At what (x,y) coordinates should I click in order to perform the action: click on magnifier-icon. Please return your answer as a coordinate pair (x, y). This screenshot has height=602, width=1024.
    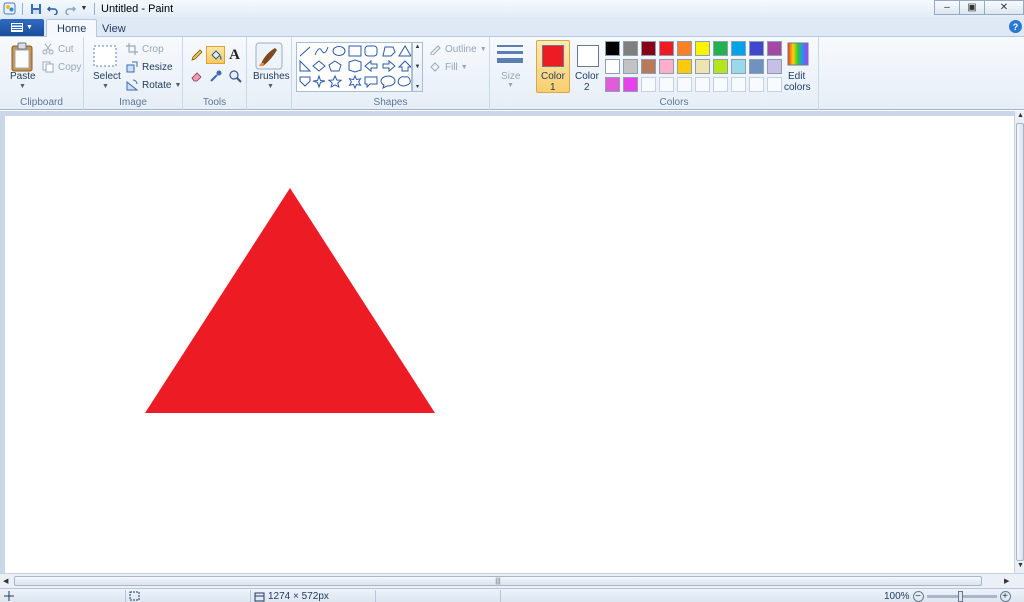
    Looking at the image, I should click on (235, 76).